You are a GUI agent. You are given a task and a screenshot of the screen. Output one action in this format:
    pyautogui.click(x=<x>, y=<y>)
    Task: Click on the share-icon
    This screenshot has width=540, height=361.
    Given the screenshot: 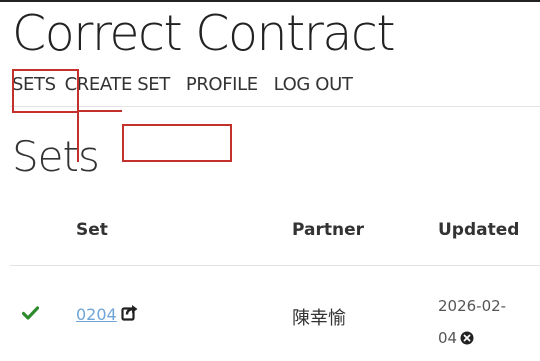 What is the action you would take?
    pyautogui.click(x=129, y=312)
    